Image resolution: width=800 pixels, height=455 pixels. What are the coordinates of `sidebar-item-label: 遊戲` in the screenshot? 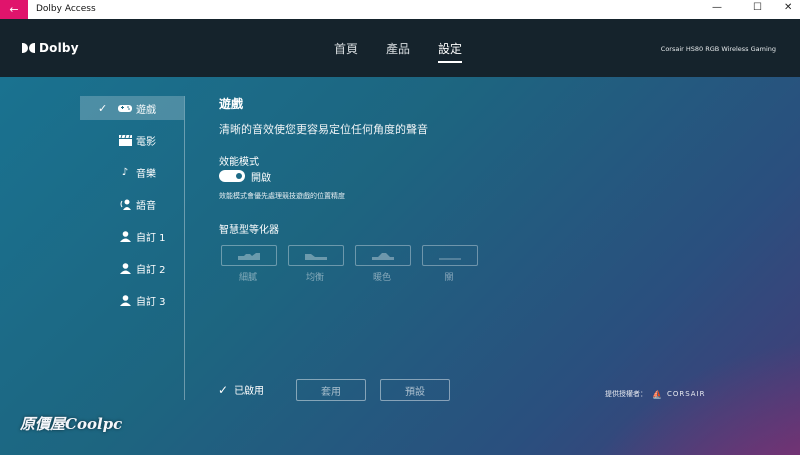 It's located at (146, 110).